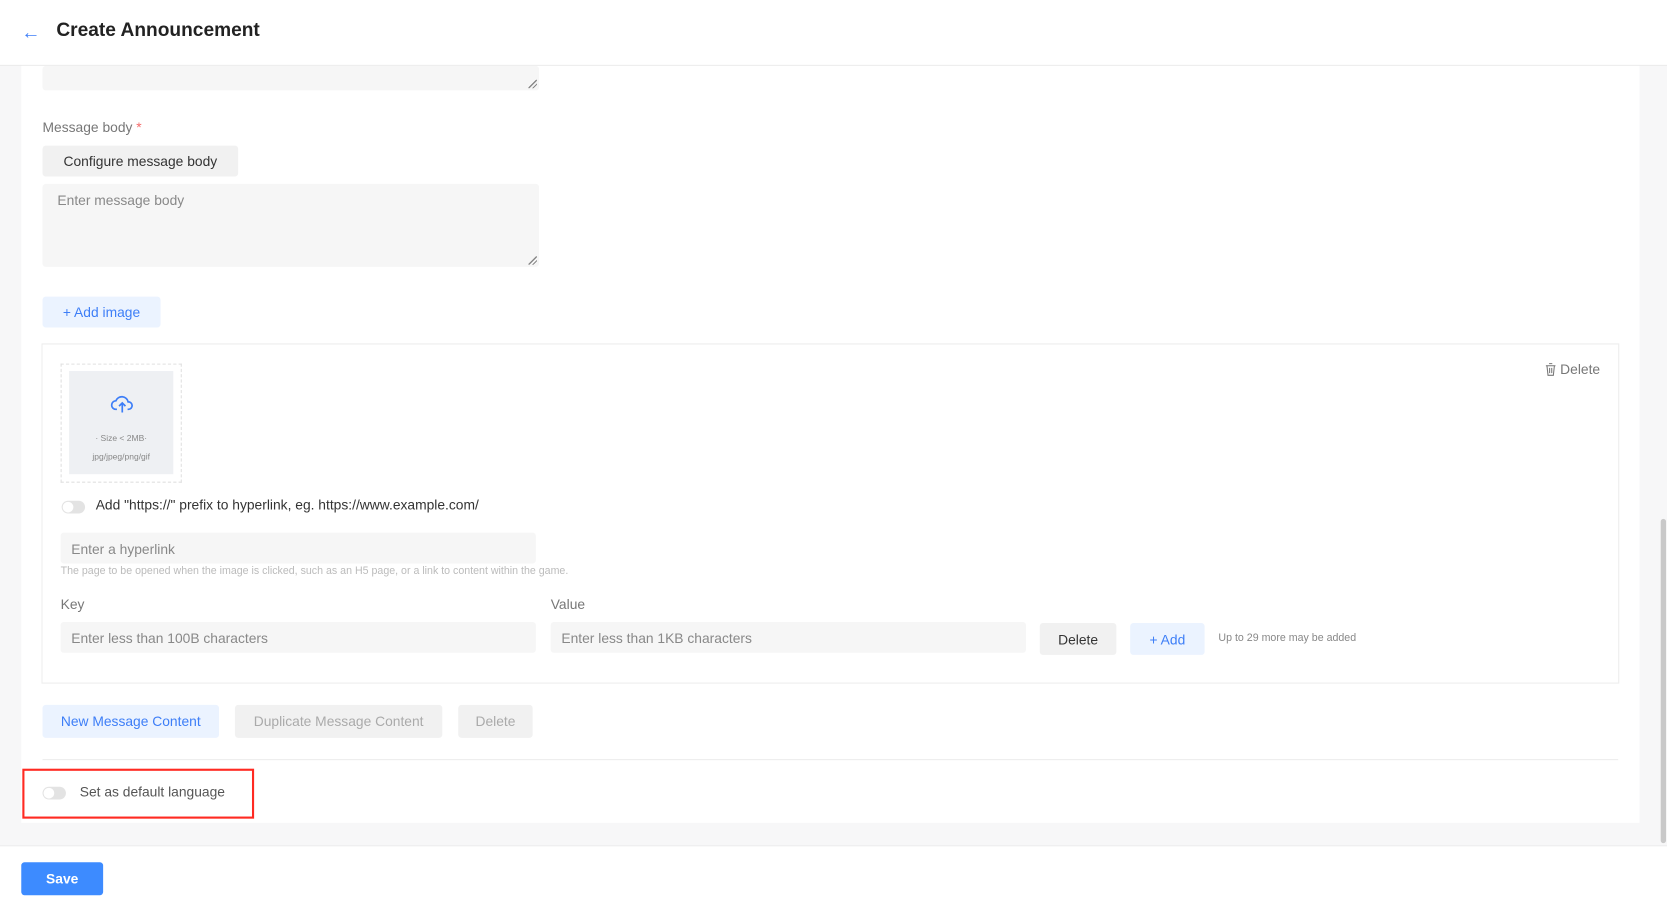 This screenshot has height=912, width=1667. I want to click on key-placeholder: Enter less than 100B characters, so click(169, 638).